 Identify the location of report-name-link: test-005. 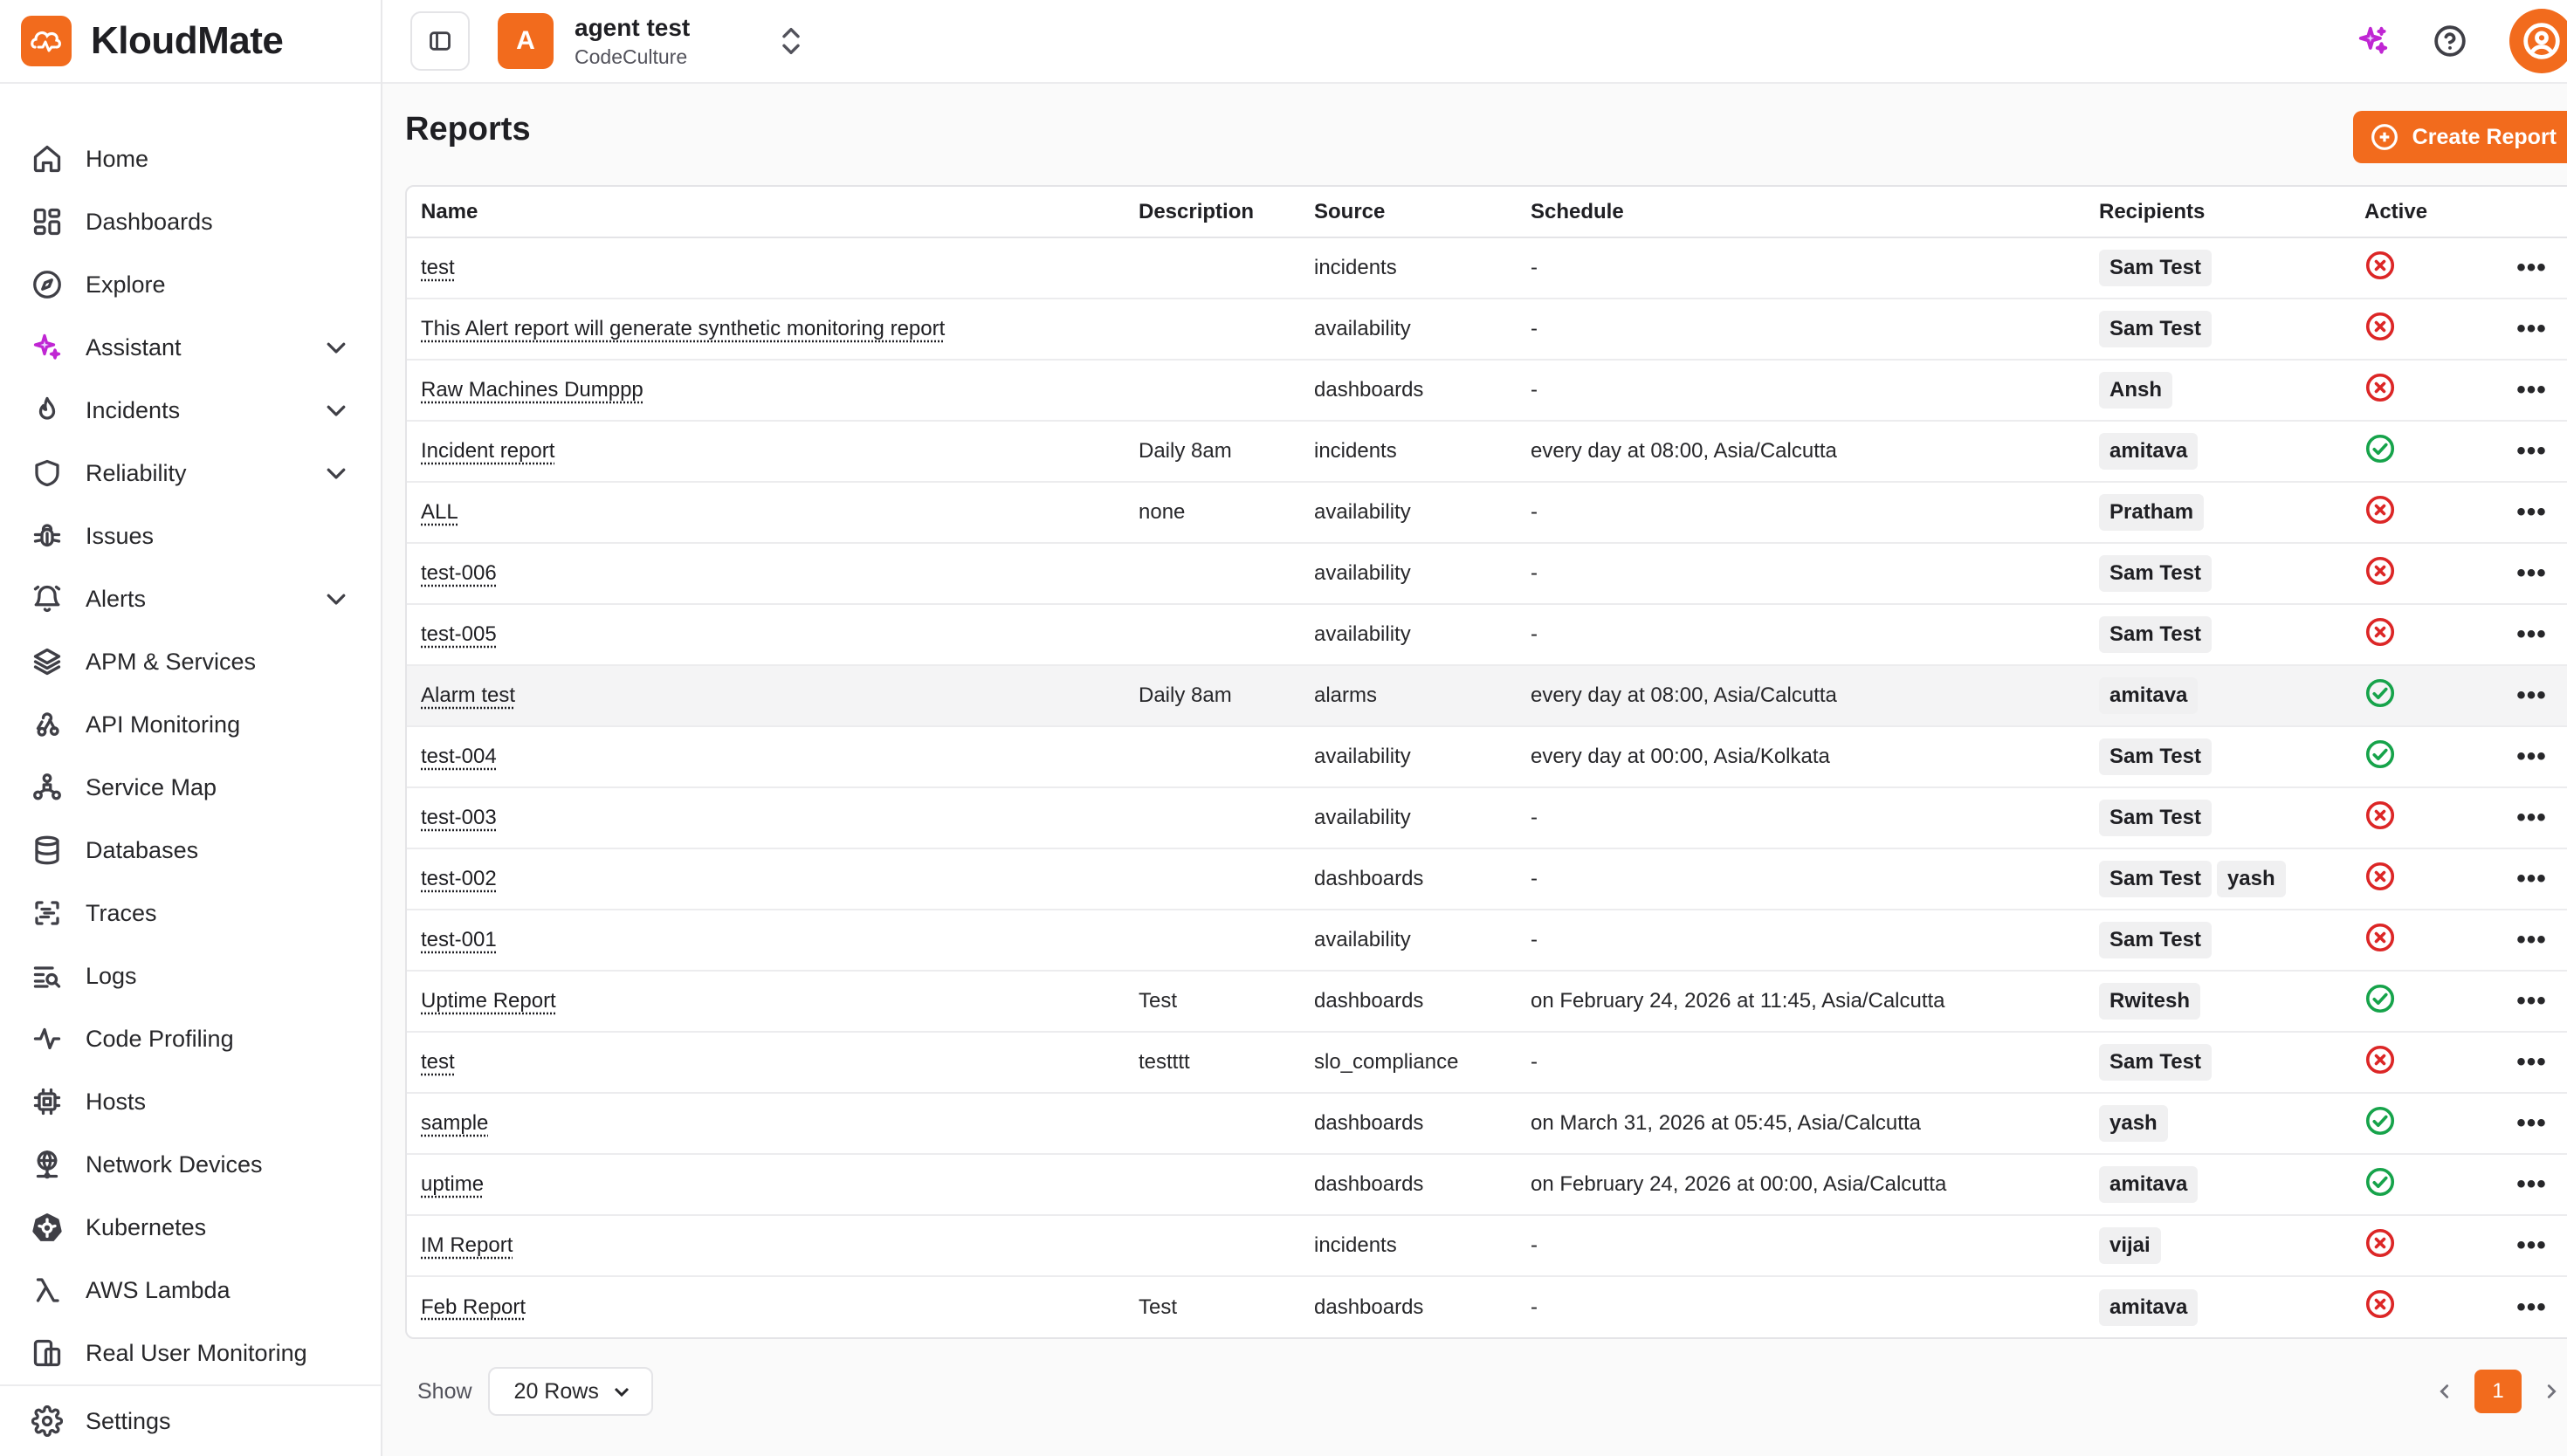
(459, 634).